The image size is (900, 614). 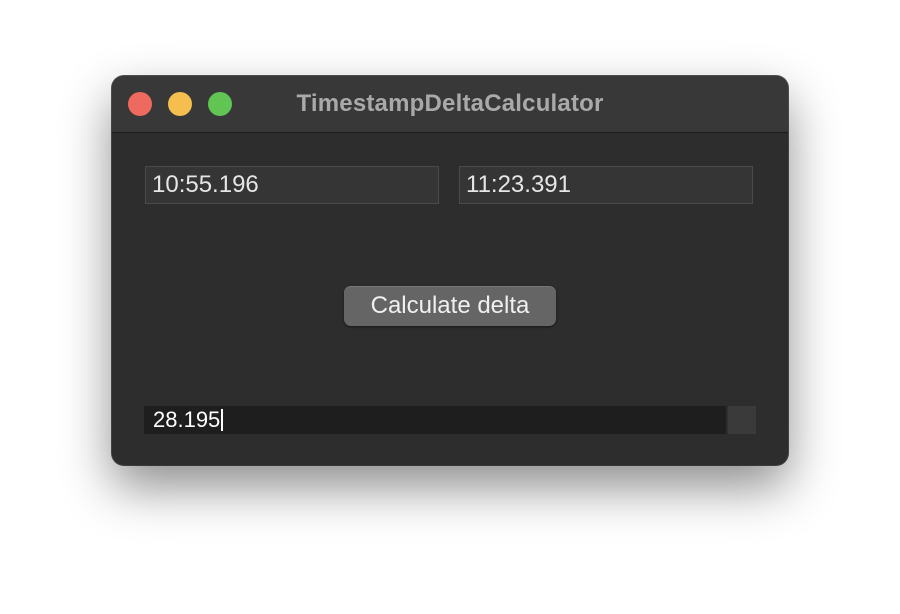 I want to click on result-row: 28.195, so click(x=450, y=420).